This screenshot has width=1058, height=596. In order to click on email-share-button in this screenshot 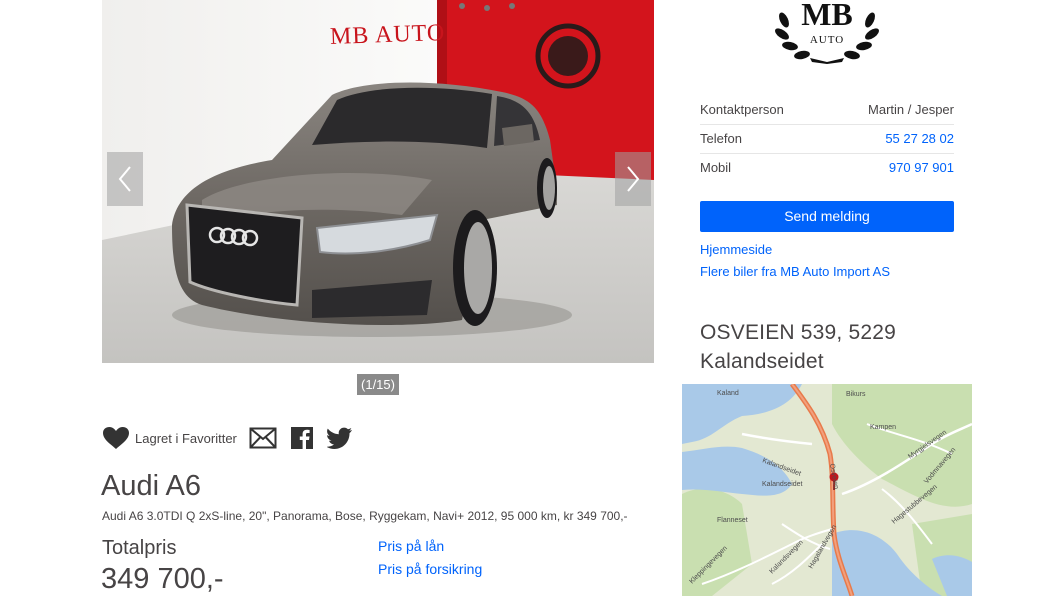, I will do `click(263, 438)`.